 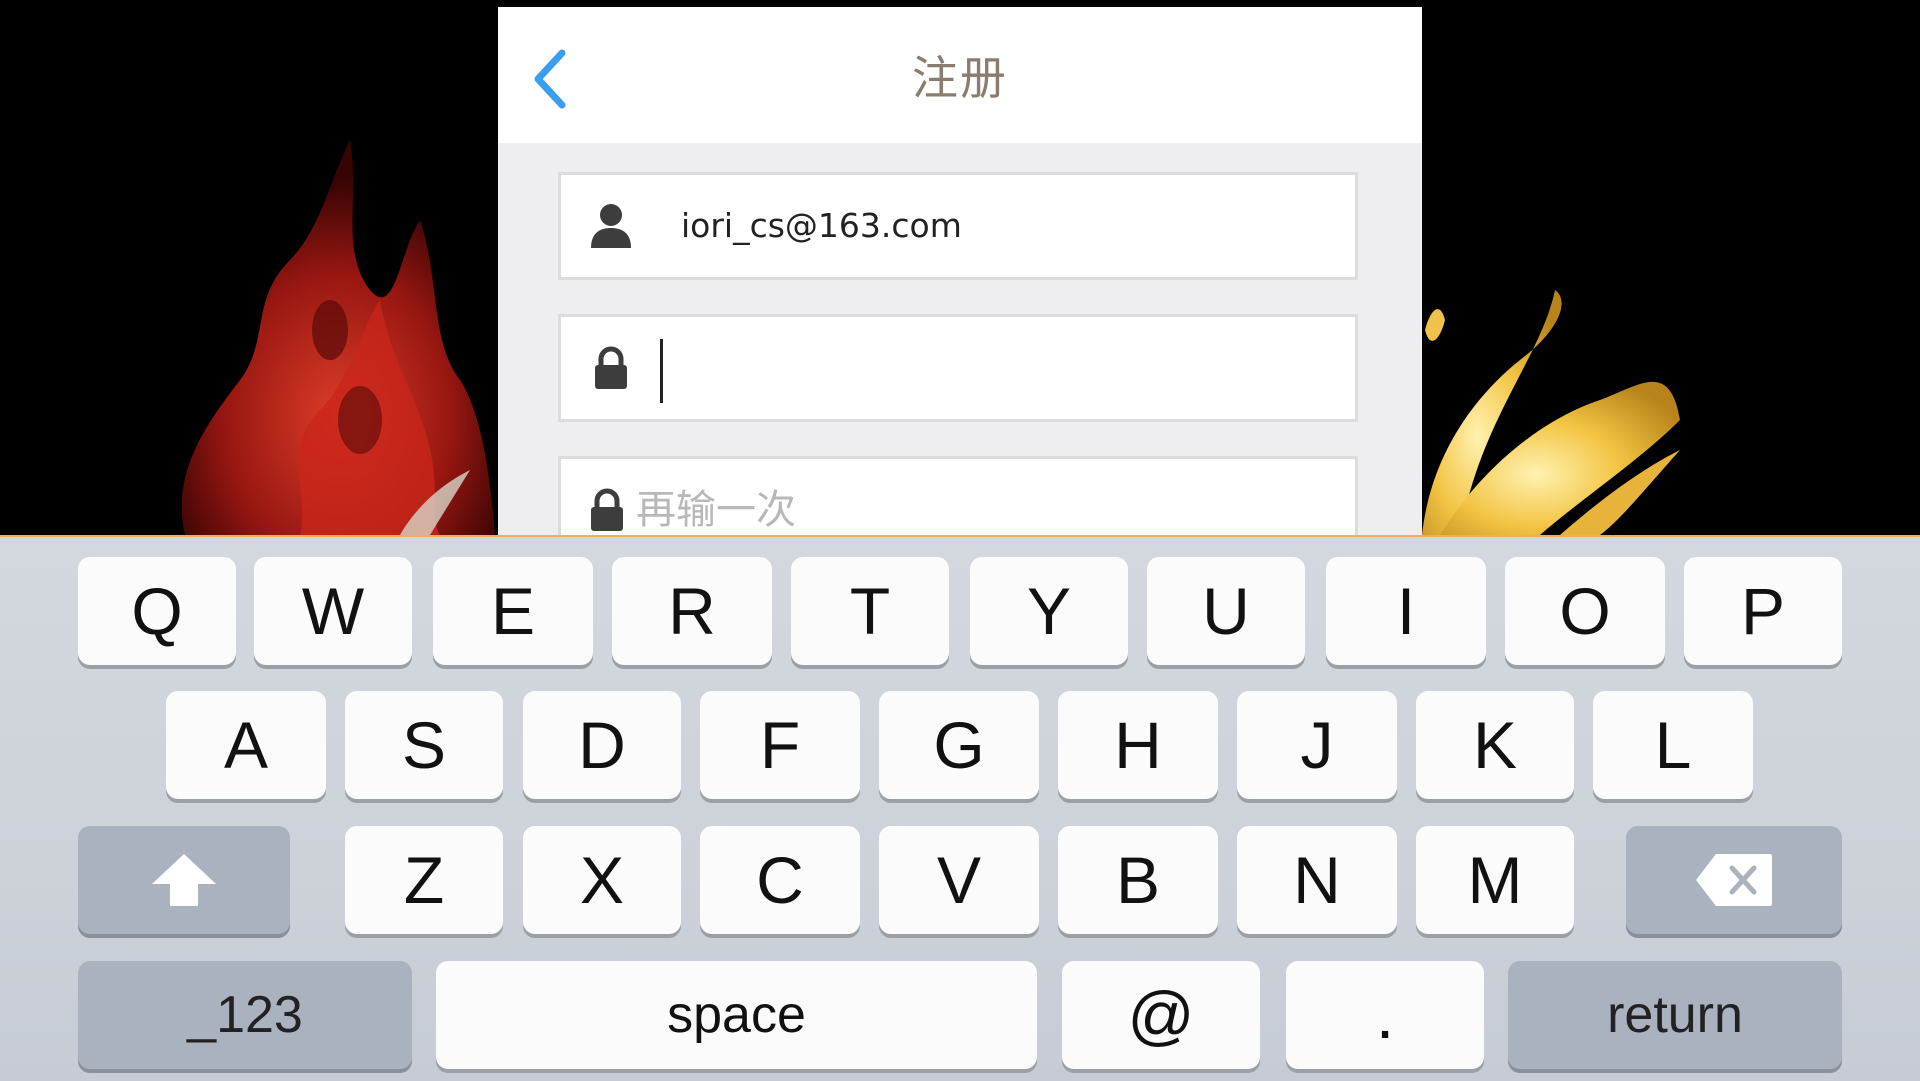 What do you see at coordinates (1585, 611) in the screenshot?
I see `key-o: O` at bounding box center [1585, 611].